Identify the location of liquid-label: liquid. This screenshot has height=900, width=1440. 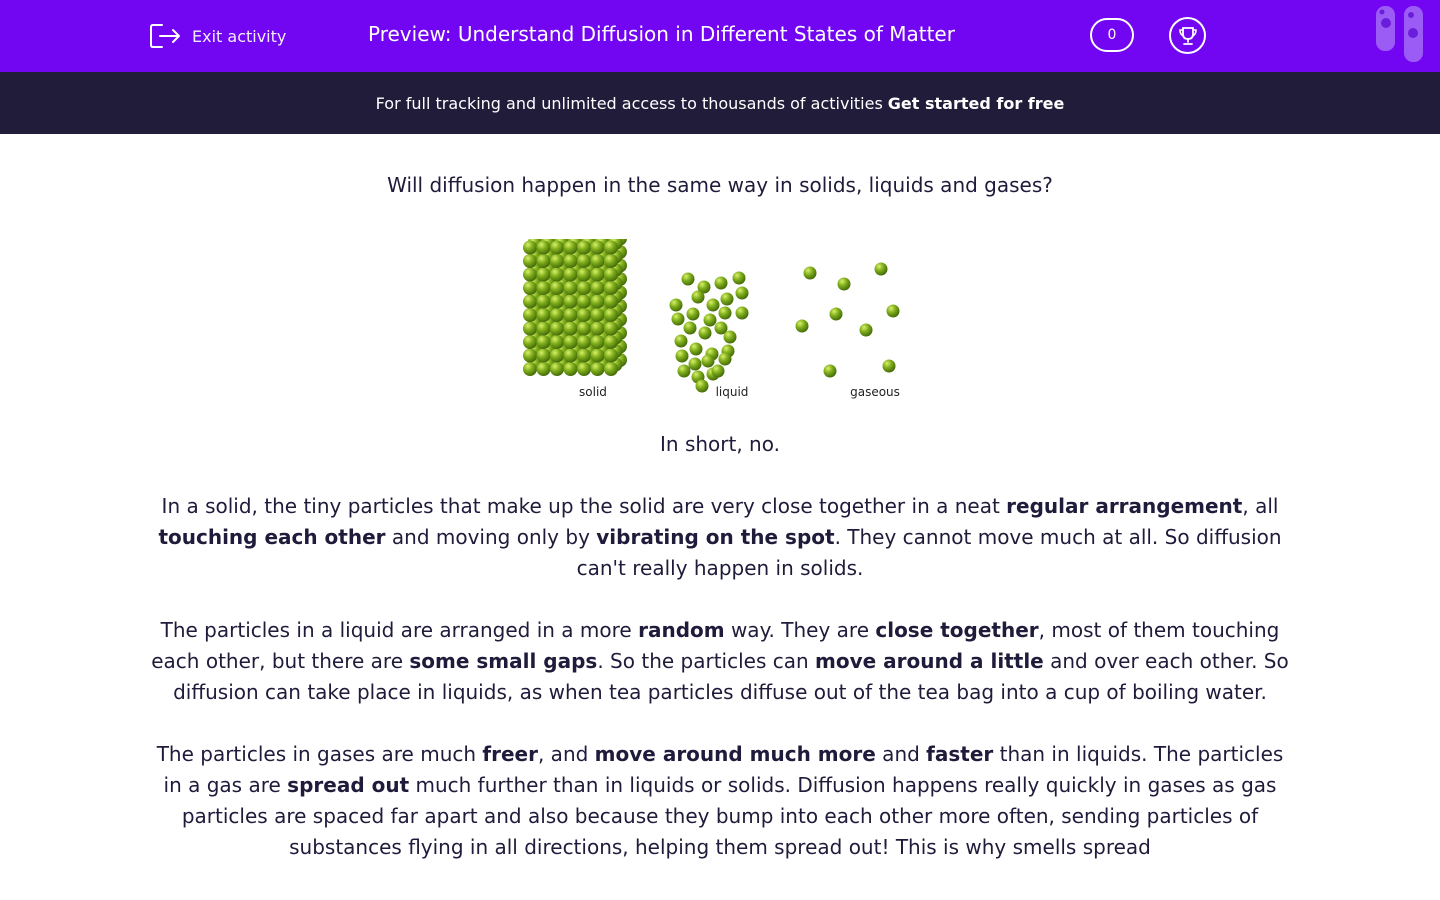
(732, 392).